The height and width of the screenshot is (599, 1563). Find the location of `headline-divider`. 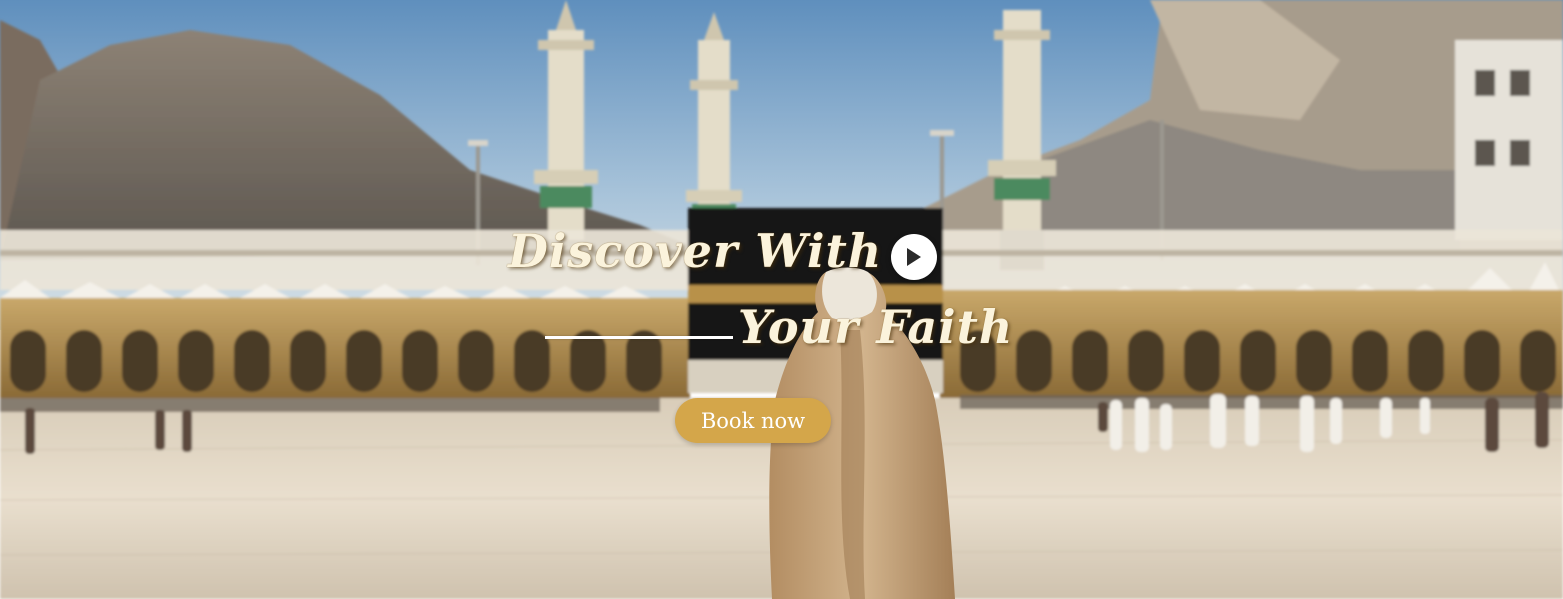

headline-divider is located at coordinates (639, 337).